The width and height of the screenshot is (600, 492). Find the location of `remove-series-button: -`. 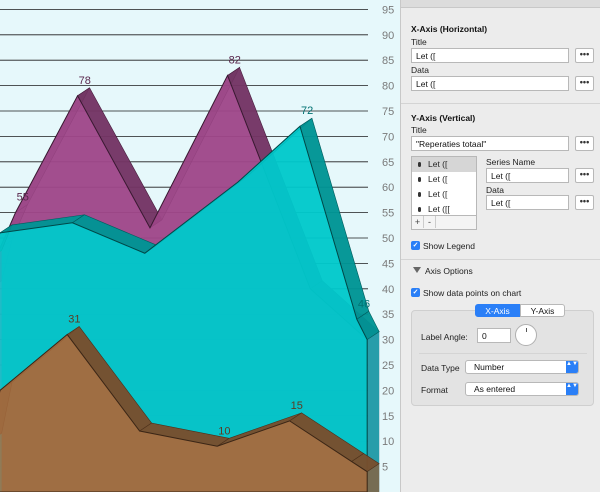

remove-series-button: - is located at coordinates (430, 222).